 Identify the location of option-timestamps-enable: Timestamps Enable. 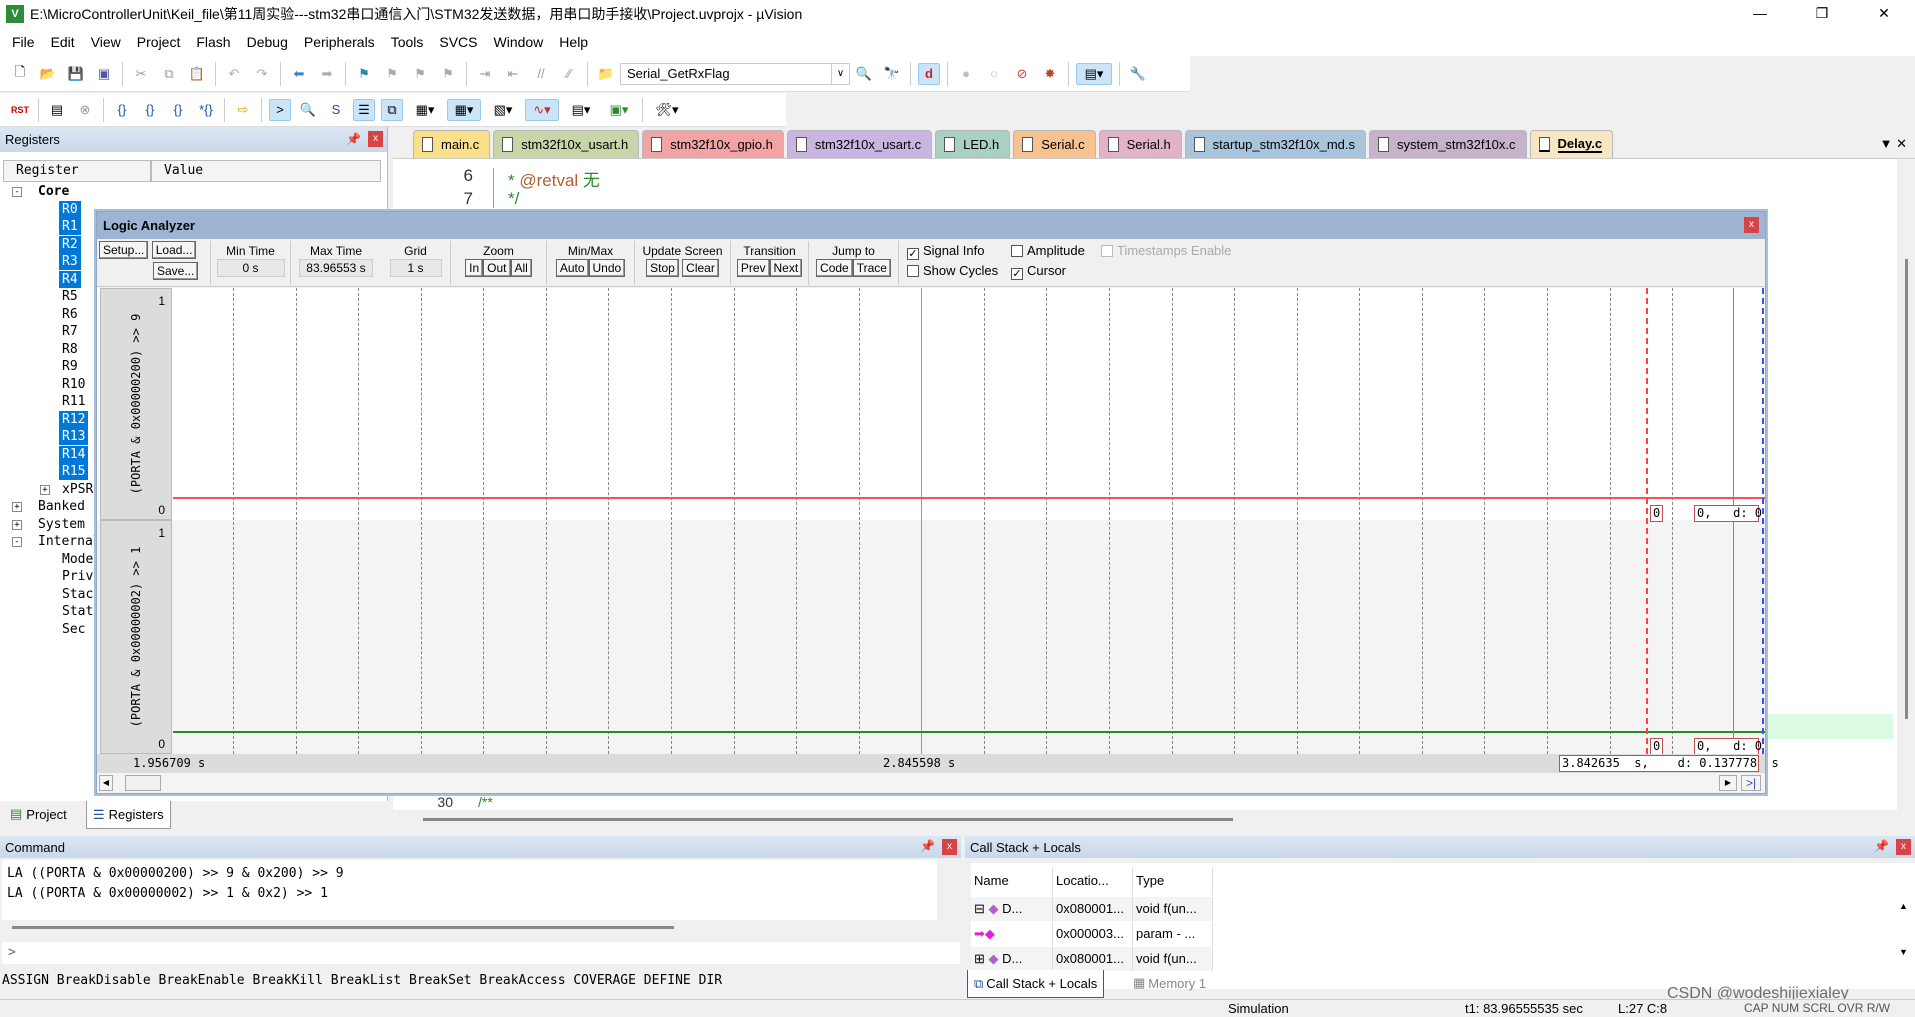
(1166, 250).